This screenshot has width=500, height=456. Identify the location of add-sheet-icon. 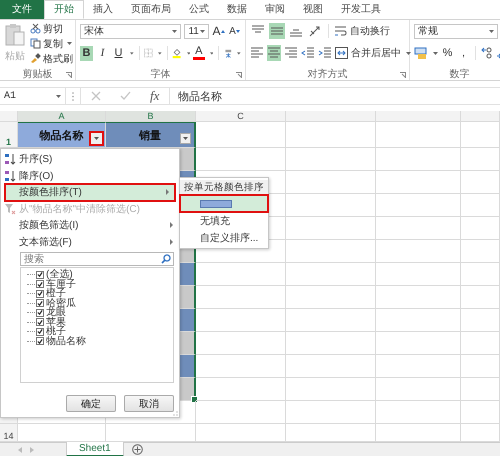
(137, 449).